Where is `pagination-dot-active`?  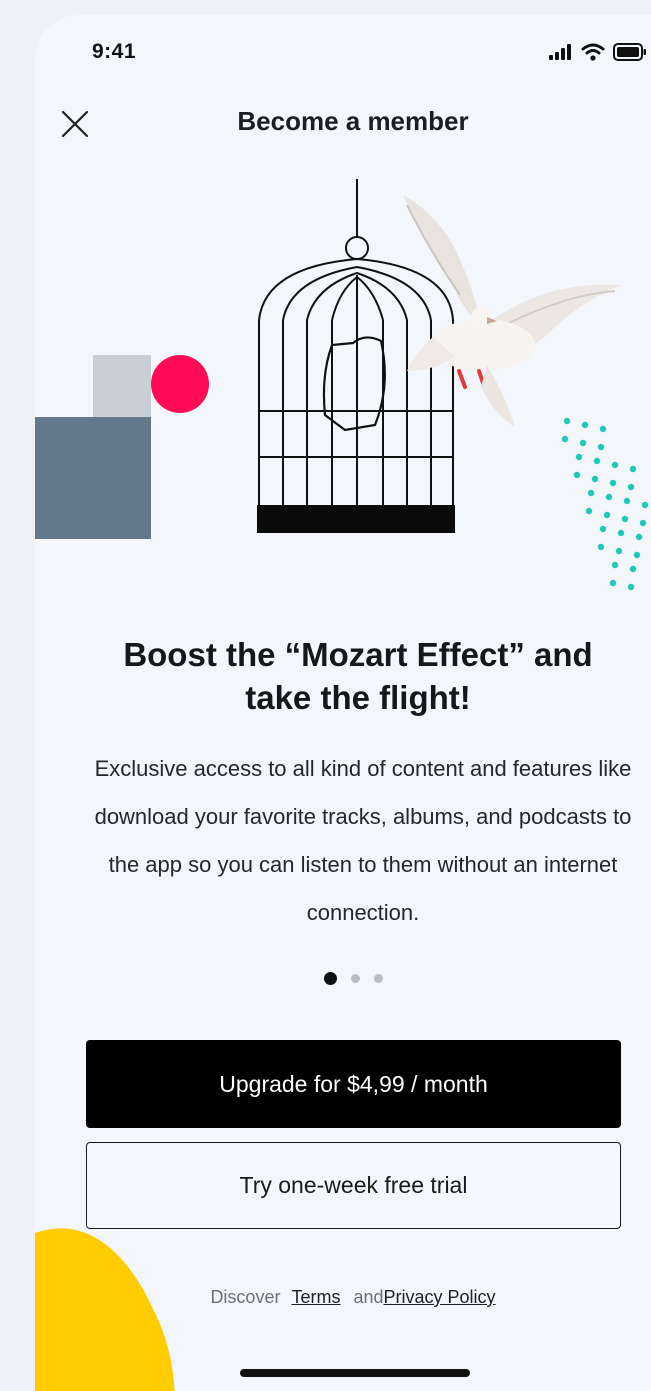
pagination-dot-active is located at coordinates (330, 978).